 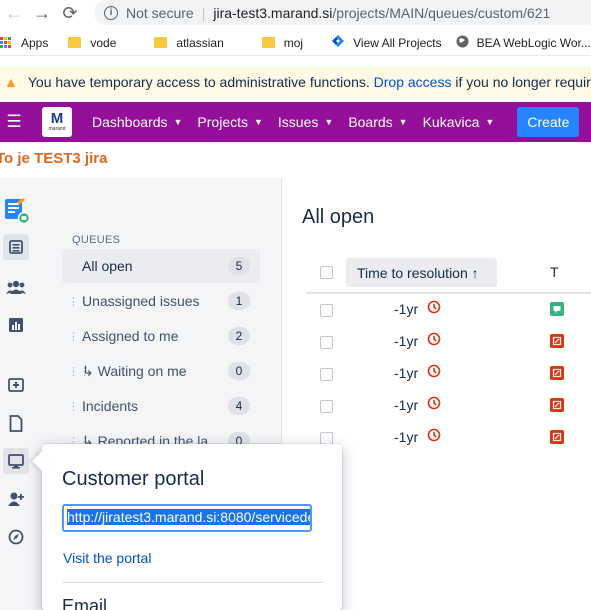 I want to click on visit-portal-link: Visit the portal, so click(x=107, y=558).